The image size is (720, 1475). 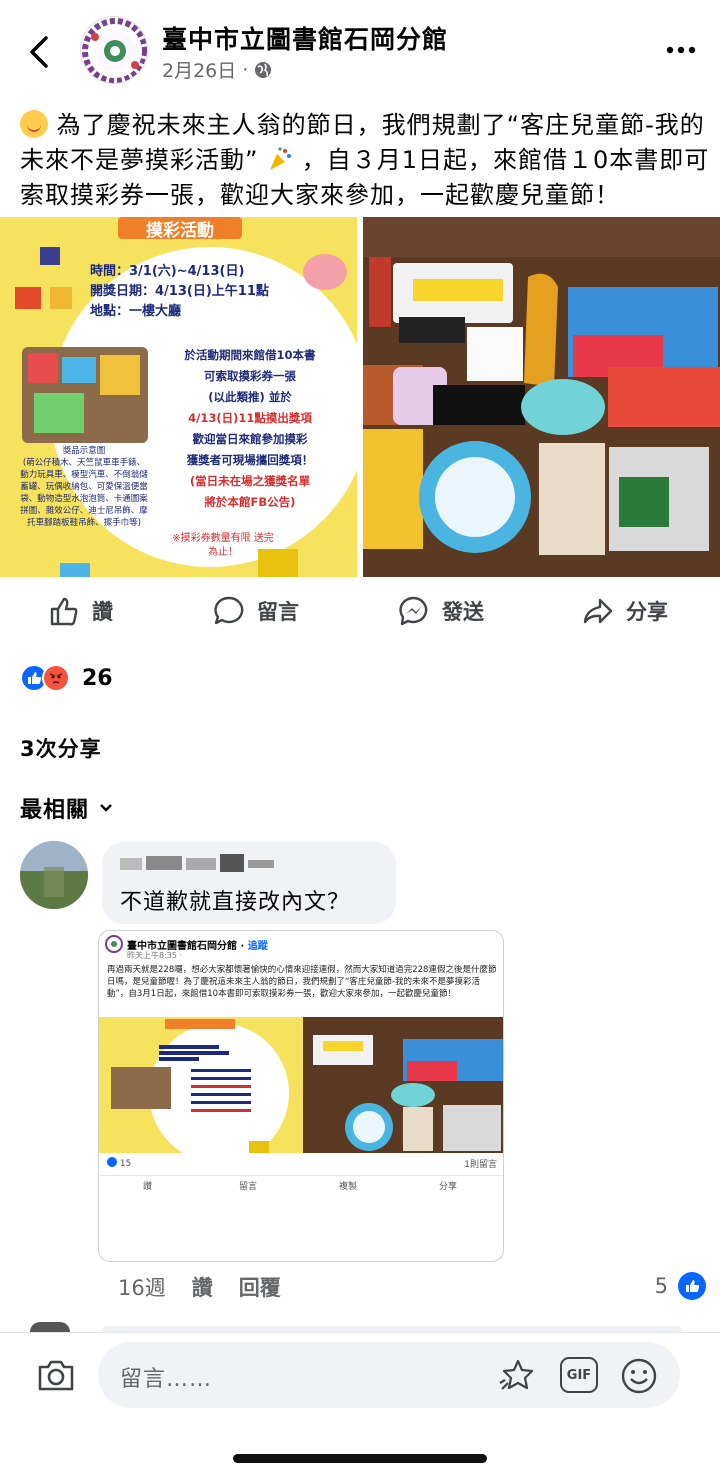 What do you see at coordinates (114, 50) in the screenshot?
I see `page-avatar` at bounding box center [114, 50].